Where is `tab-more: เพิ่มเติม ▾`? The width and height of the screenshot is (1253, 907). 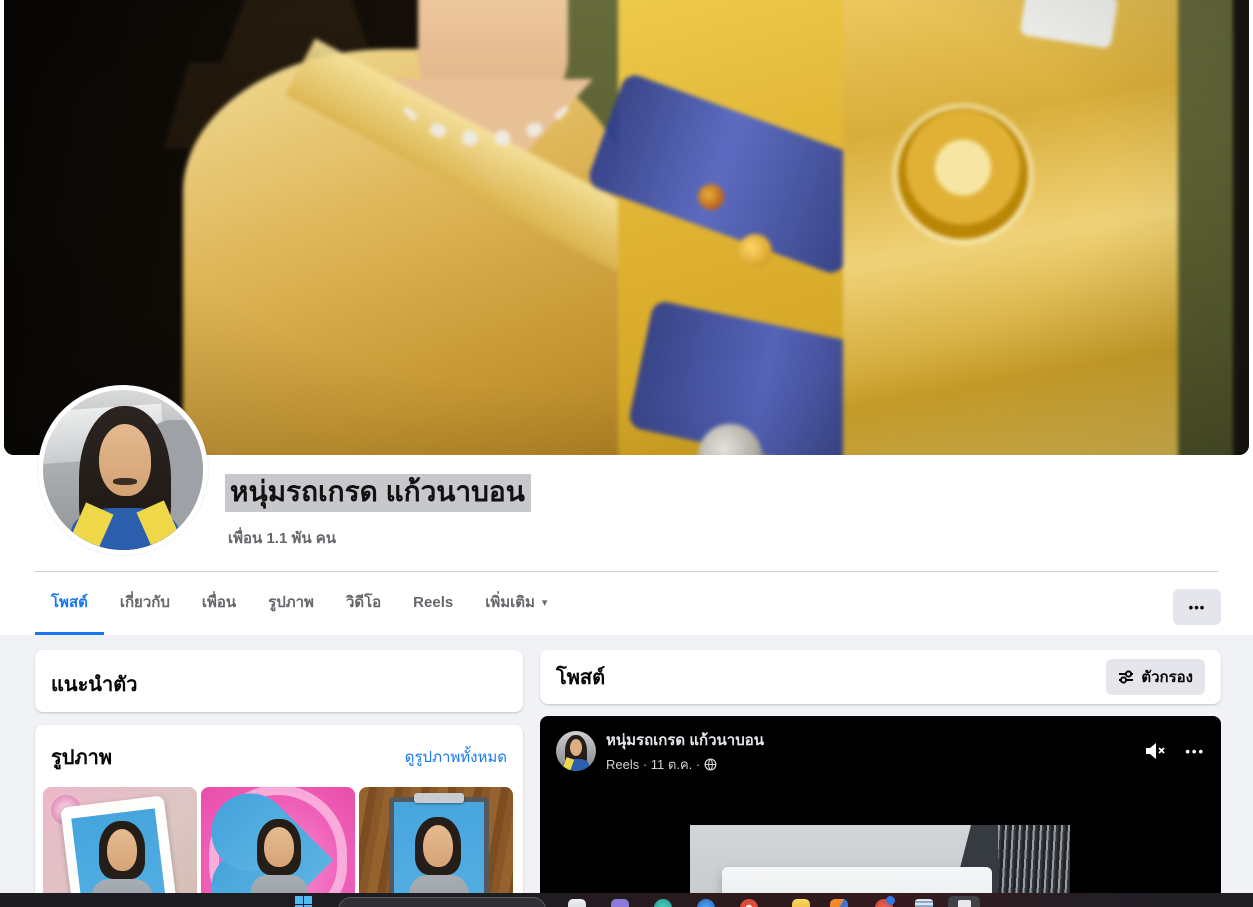
tab-more: เพิ่มเติม ▾ is located at coordinates (516, 603).